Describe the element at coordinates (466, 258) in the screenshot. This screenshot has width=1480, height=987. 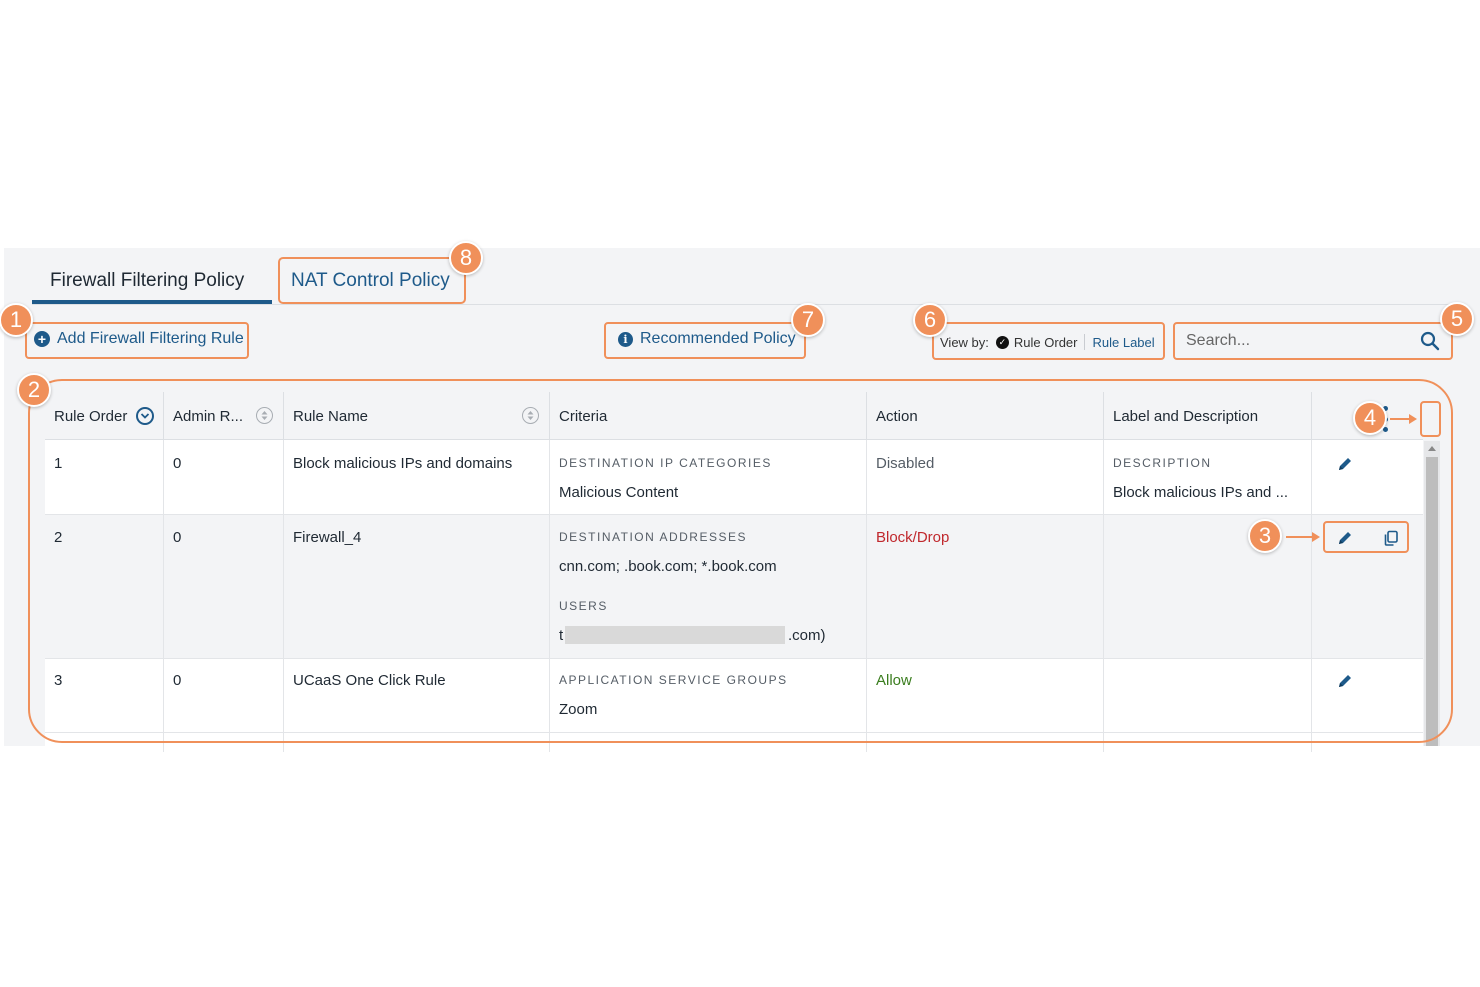
I see `annotation-badge-8: 8` at that location.